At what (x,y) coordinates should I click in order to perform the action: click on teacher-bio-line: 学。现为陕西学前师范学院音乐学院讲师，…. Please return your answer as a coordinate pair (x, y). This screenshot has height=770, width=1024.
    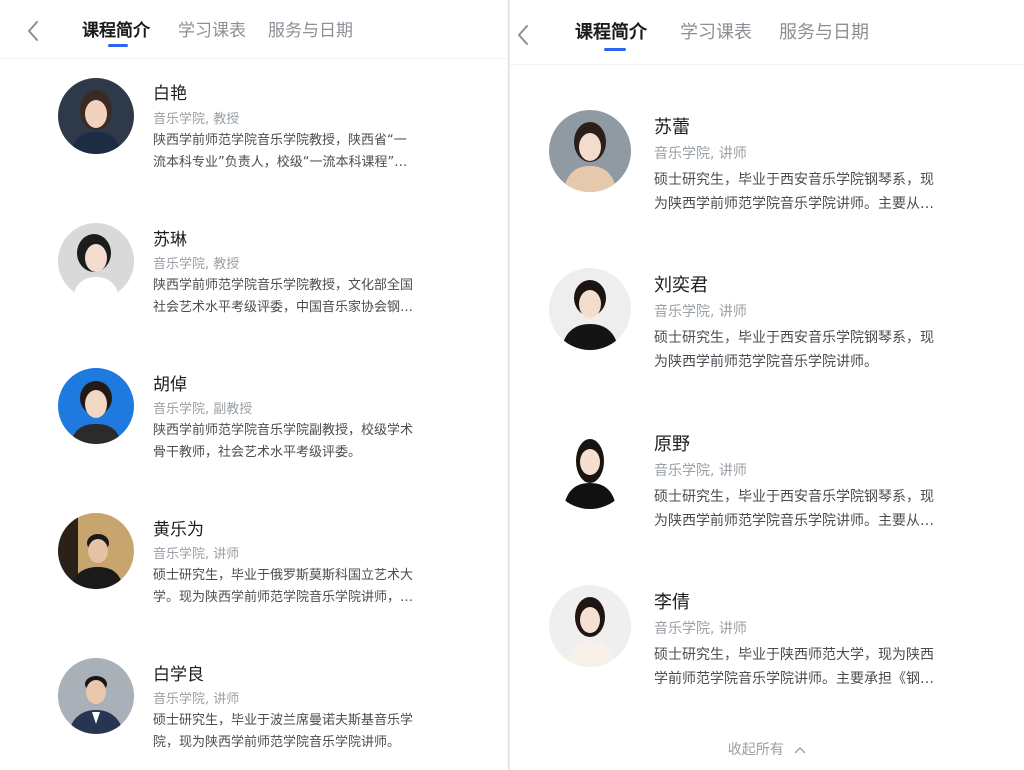
    Looking at the image, I should click on (283, 597).